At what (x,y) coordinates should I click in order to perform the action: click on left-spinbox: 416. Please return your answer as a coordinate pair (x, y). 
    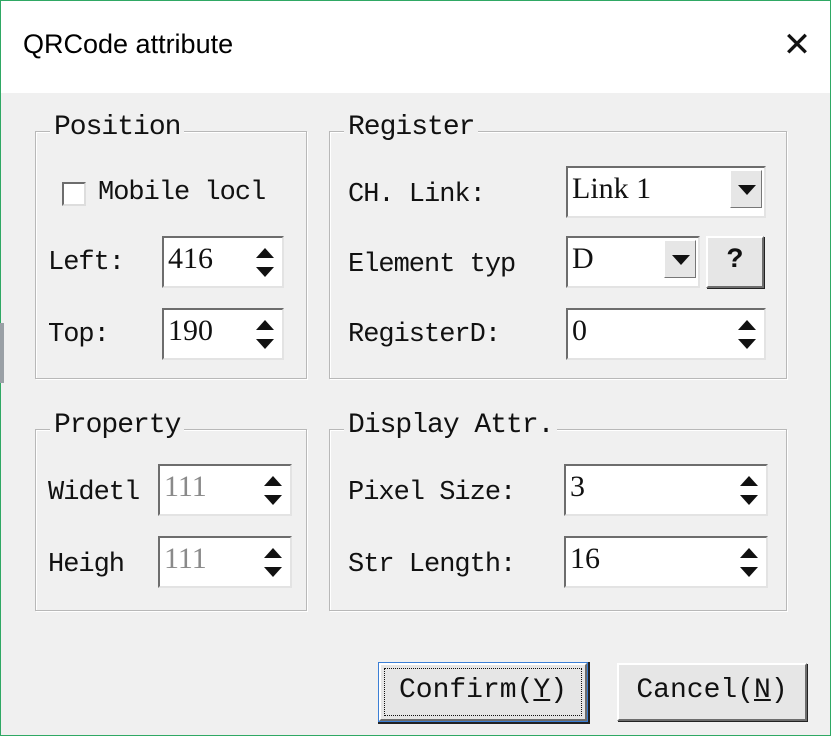
    Looking at the image, I should click on (223, 262).